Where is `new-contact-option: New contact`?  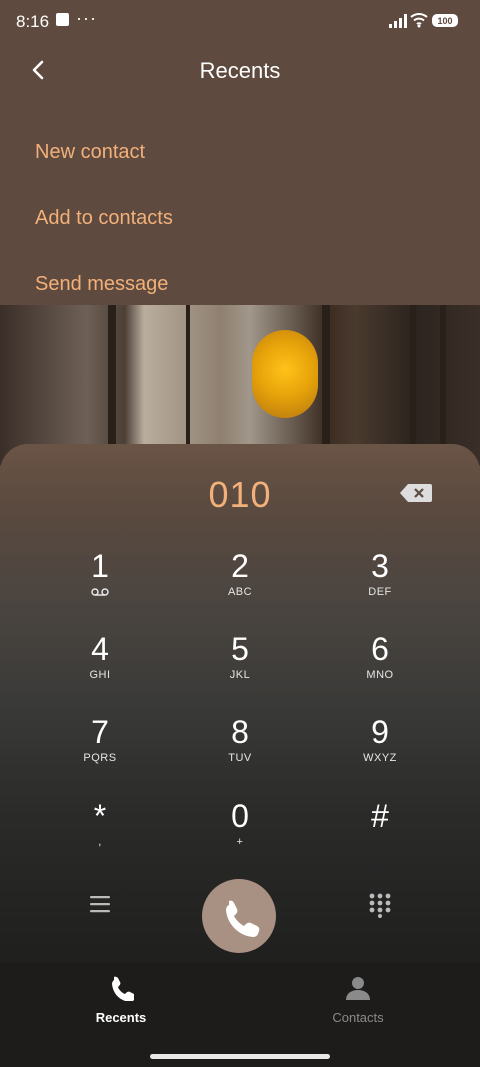
new-contact-option: New contact is located at coordinates (90, 152).